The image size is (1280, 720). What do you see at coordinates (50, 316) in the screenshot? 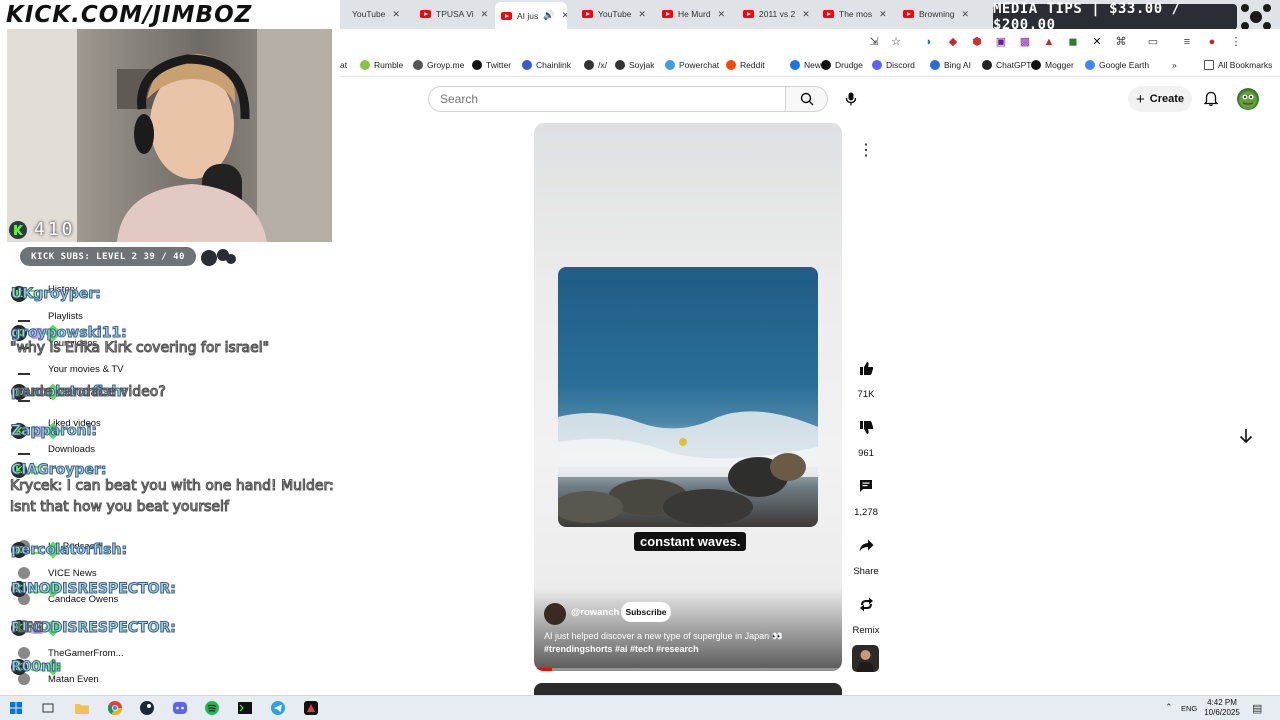
I see `sidebar-item: Playlists` at bounding box center [50, 316].